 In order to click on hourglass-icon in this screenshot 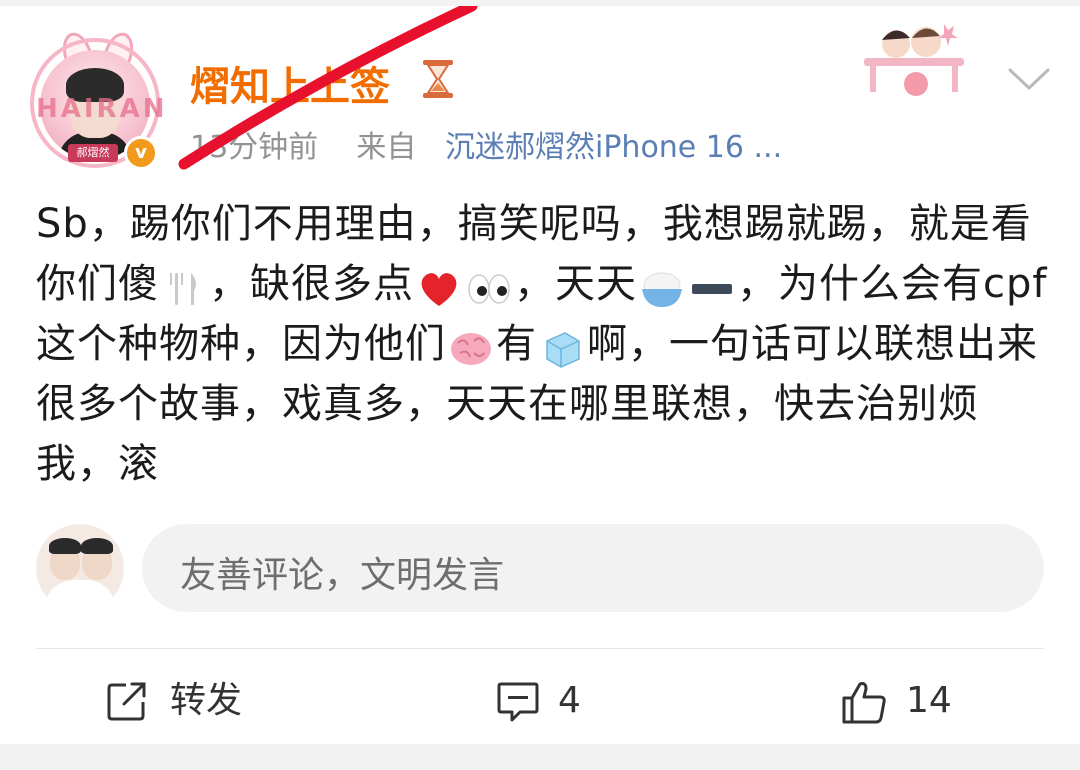, I will do `click(438, 79)`.